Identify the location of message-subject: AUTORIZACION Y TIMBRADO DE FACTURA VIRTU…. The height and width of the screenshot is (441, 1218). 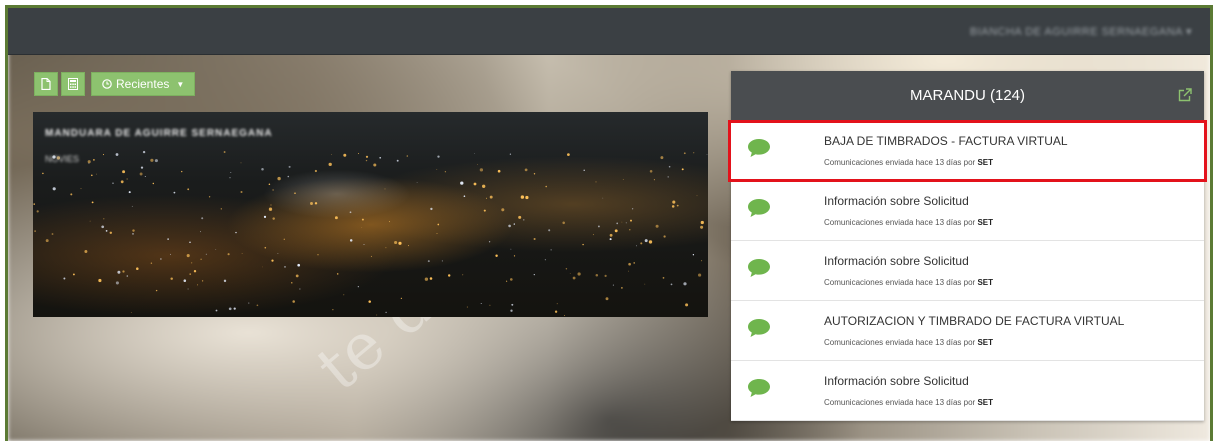
(974, 321).